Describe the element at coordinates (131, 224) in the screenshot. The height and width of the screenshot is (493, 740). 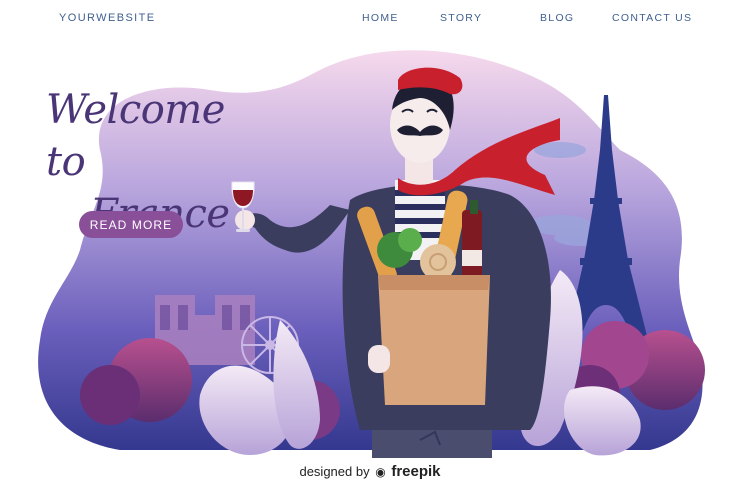
I see `read-more-button: READ MORE` at that location.